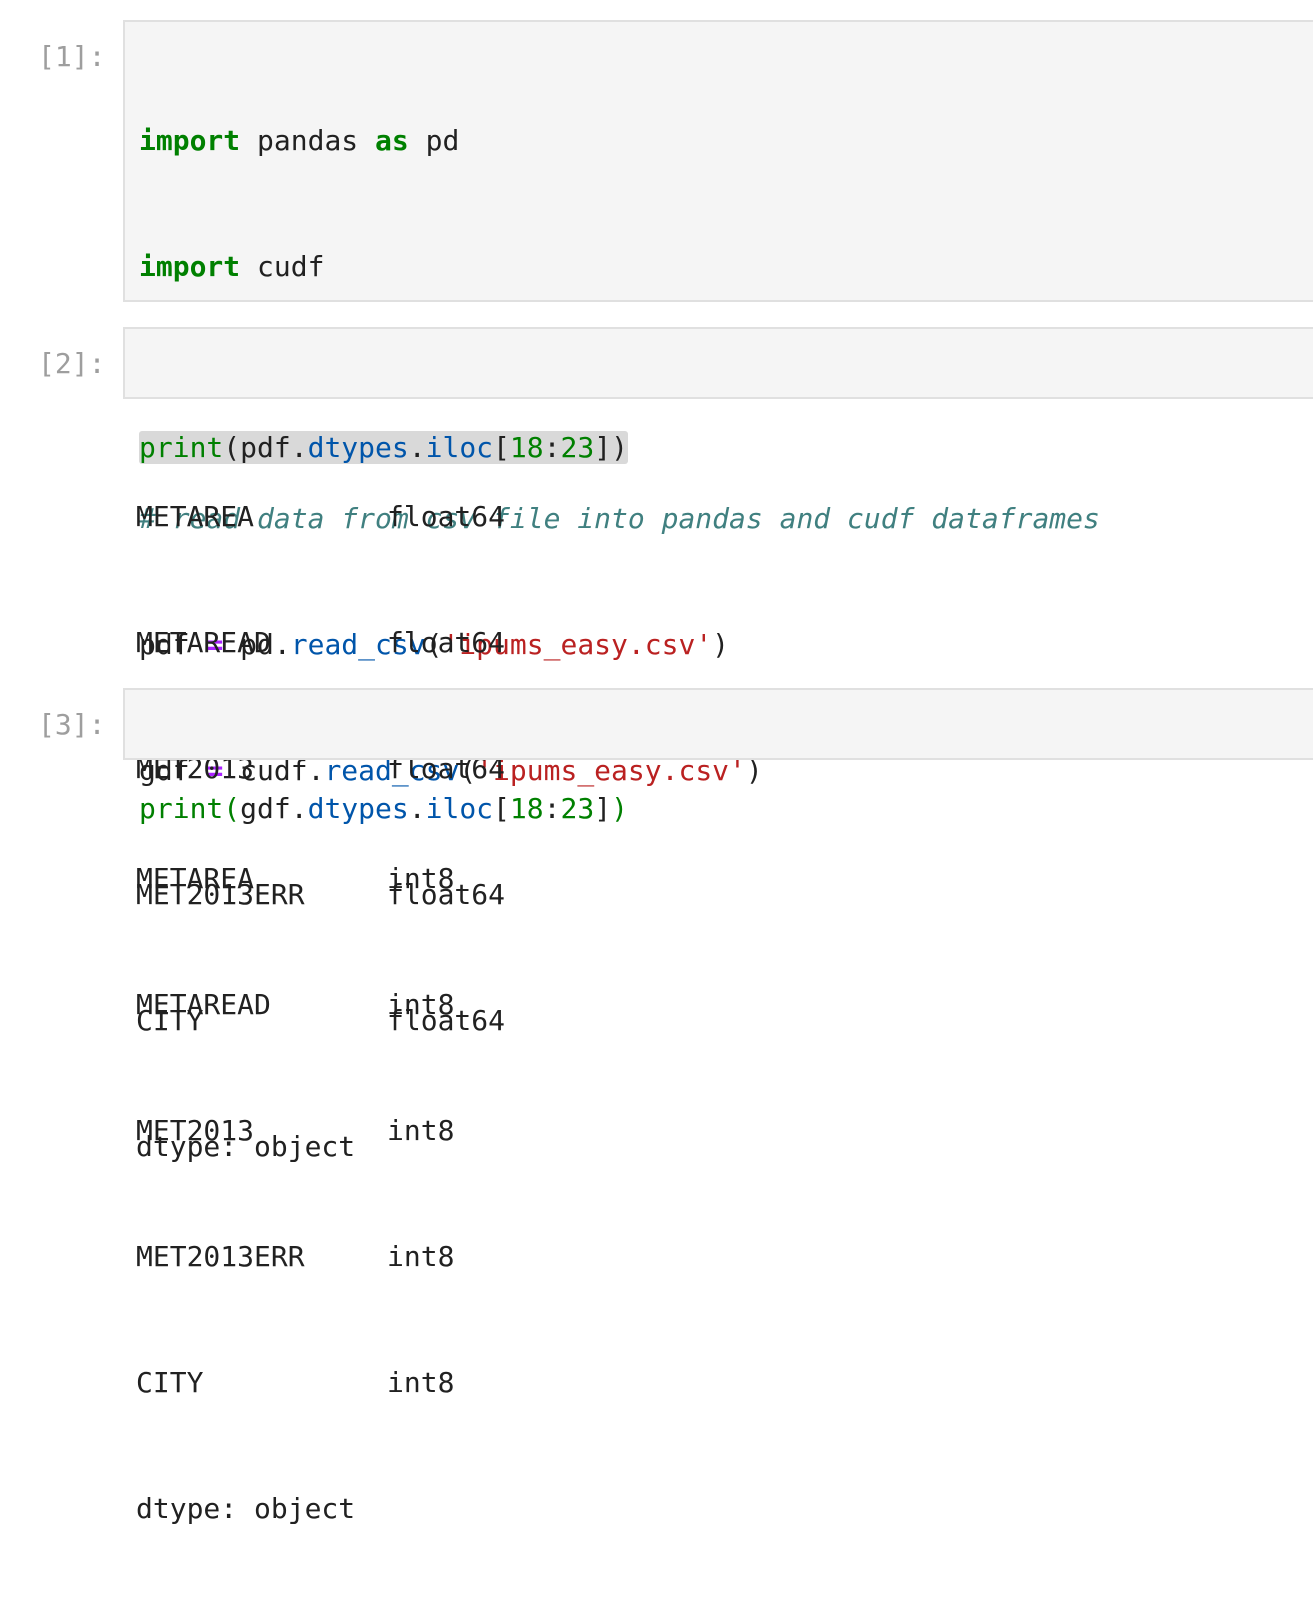 This screenshot has width=1313, height=1614. I want to click on output-row: MET2013ERR int8, so click(295, 1257).